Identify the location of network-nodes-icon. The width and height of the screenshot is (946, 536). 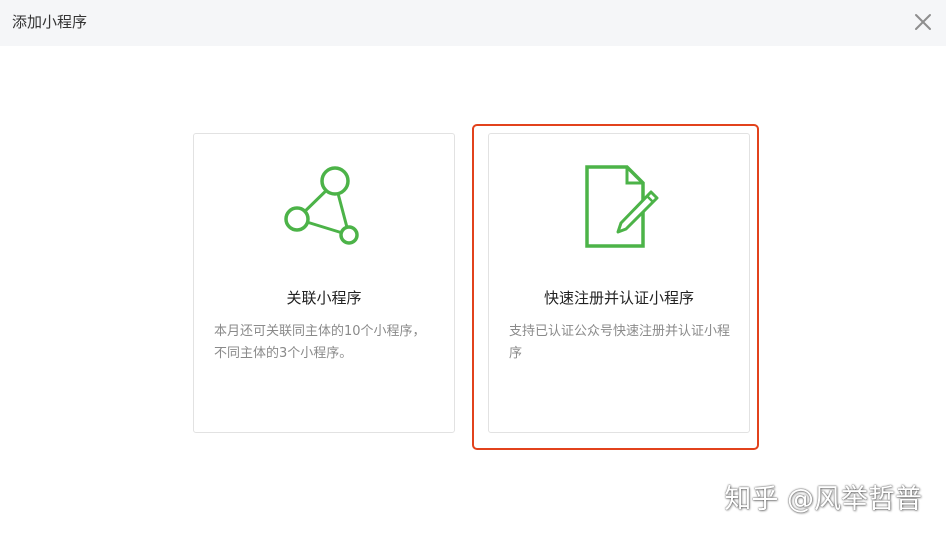
(324, 207).